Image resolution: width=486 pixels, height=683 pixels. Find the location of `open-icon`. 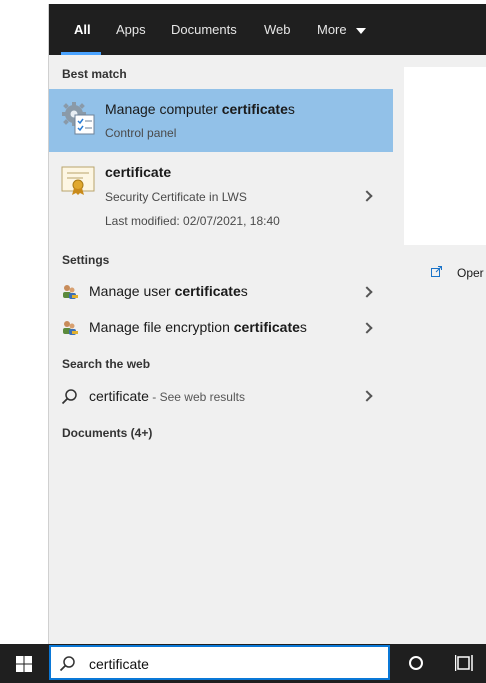

open-icon is located at coordinates (436, 271).